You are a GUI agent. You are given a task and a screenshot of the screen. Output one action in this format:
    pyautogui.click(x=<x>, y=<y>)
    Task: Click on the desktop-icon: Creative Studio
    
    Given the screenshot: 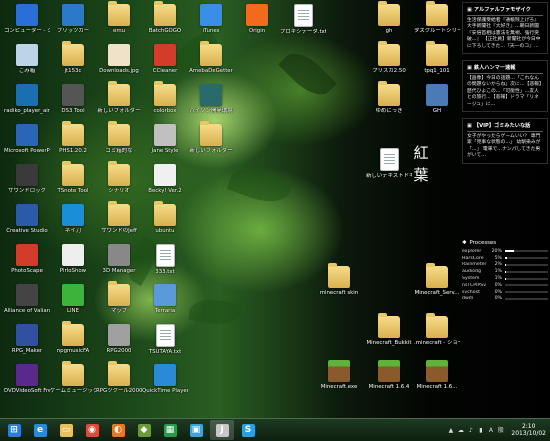 What is the action you would take?
    pyautogui.click(x=27, y=219)
    